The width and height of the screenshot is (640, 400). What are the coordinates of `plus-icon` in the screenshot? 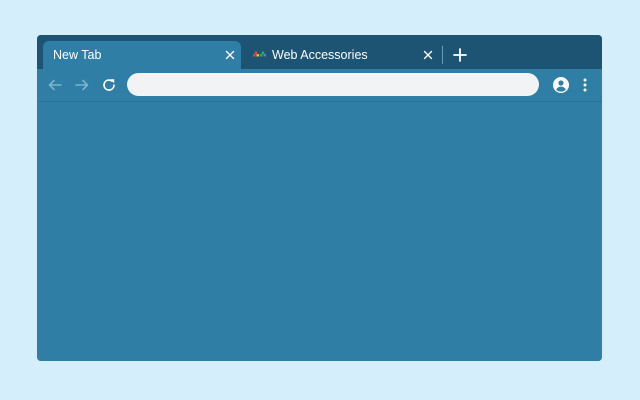 It's located at (460, 55).